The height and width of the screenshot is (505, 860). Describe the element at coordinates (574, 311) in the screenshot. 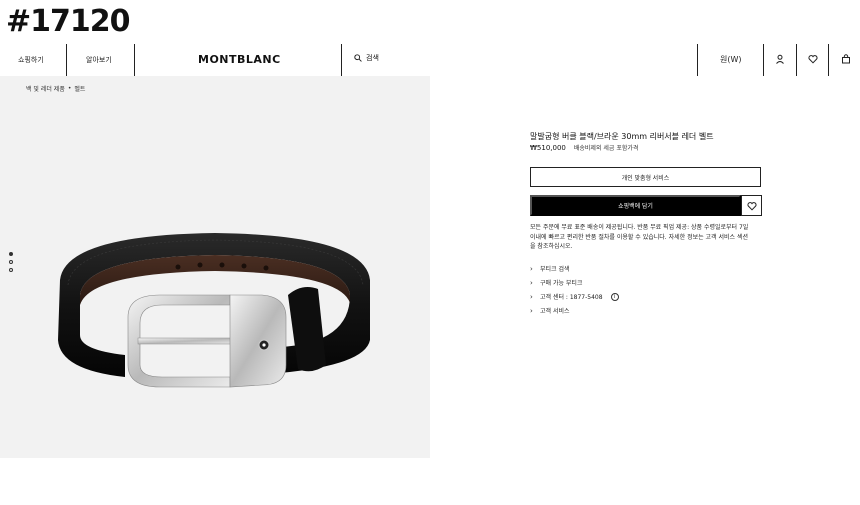

I see `link-customer-service: › 고객 서비스` at that location.